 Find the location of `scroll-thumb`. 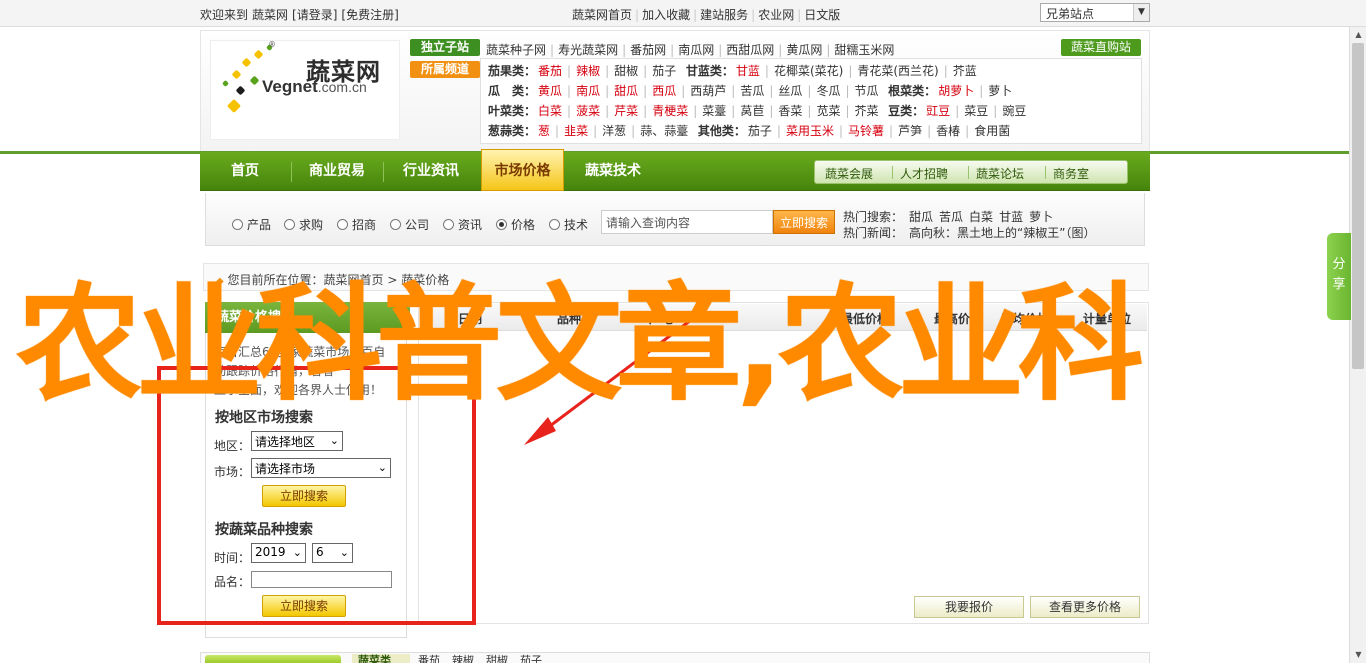

scroll-thumb is located at coordinates (1358, 206).